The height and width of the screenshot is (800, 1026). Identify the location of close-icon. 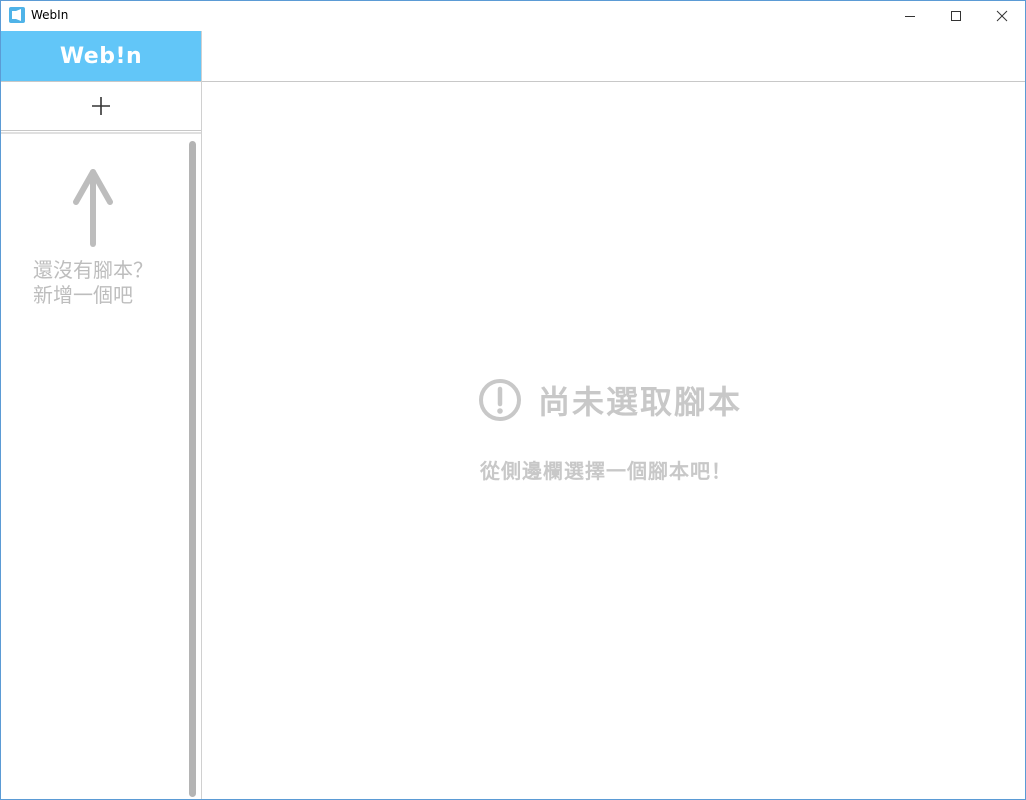
(1002, 16).